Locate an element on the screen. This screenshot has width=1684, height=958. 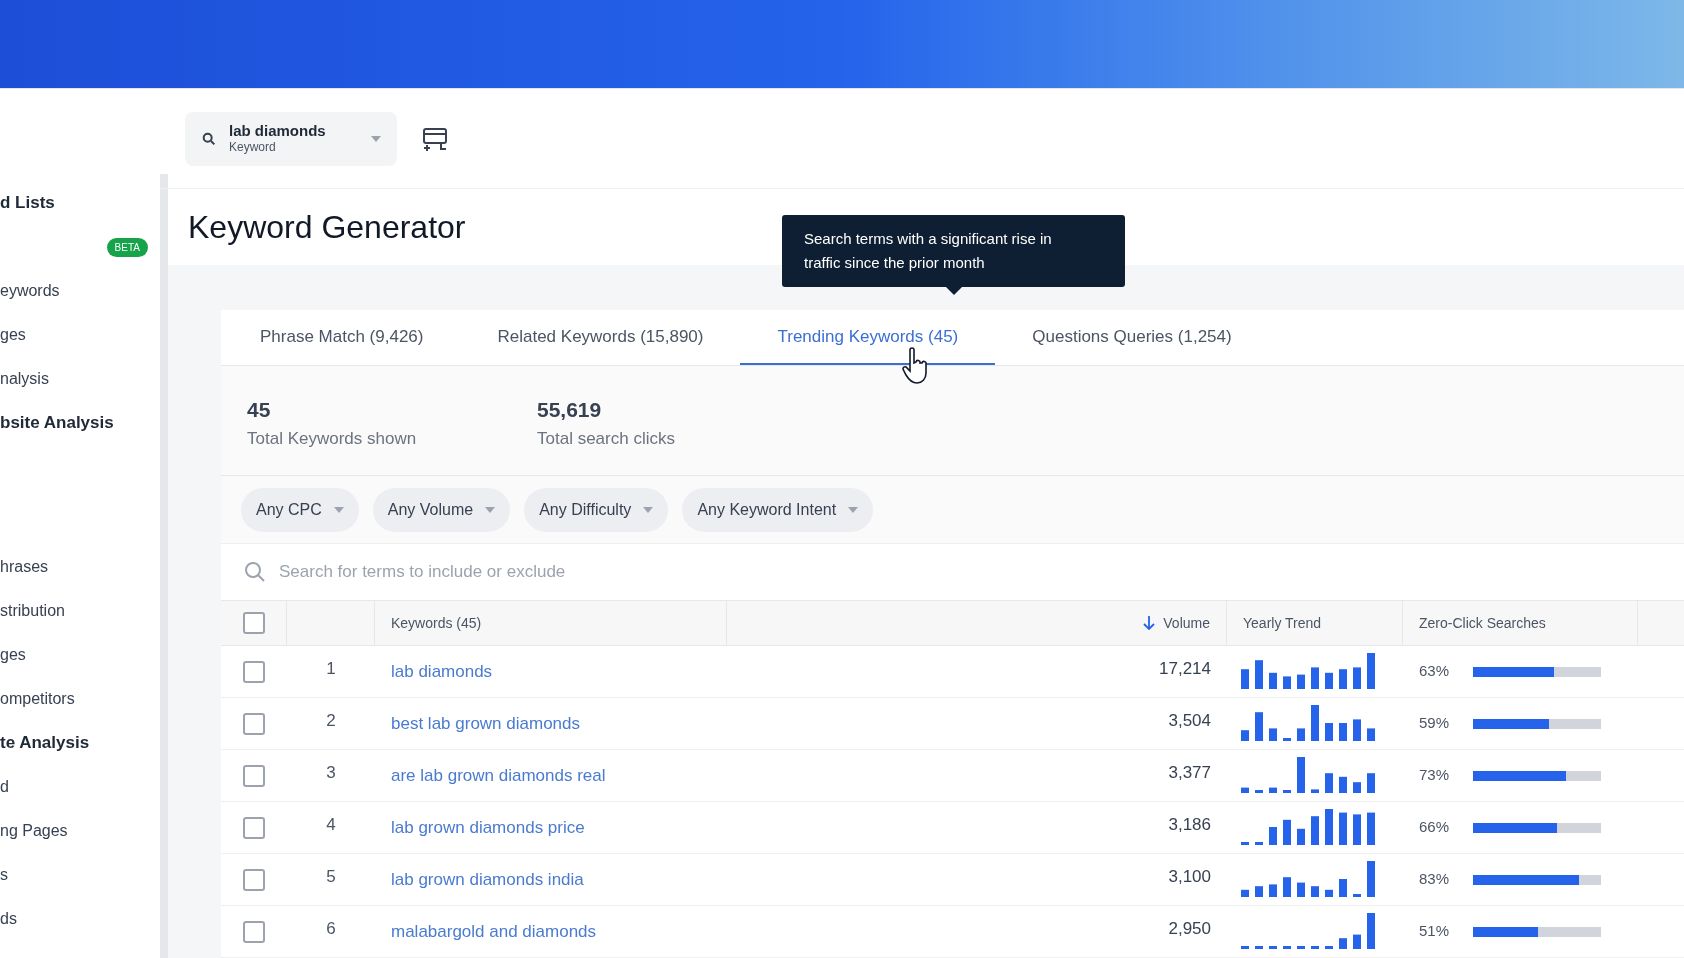
sidebar-item: ng Pages is located at coordinates (34, 831).